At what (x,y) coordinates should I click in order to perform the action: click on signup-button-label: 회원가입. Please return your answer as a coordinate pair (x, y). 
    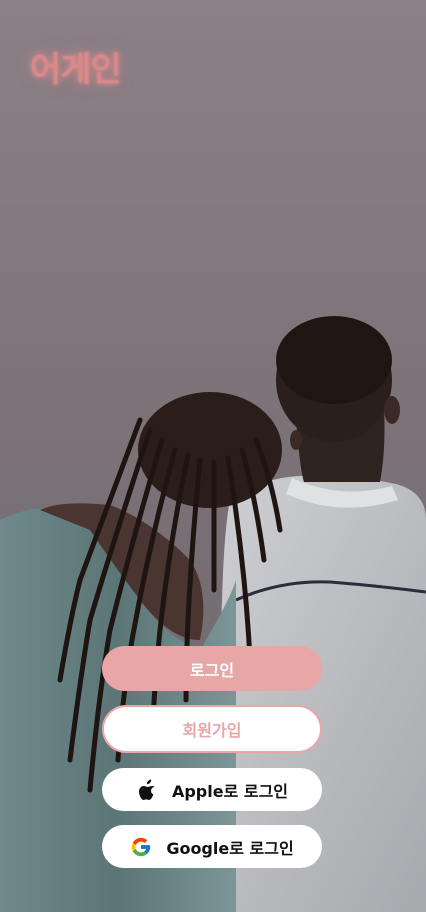
    Looking at the image, I should click on (212, 730).